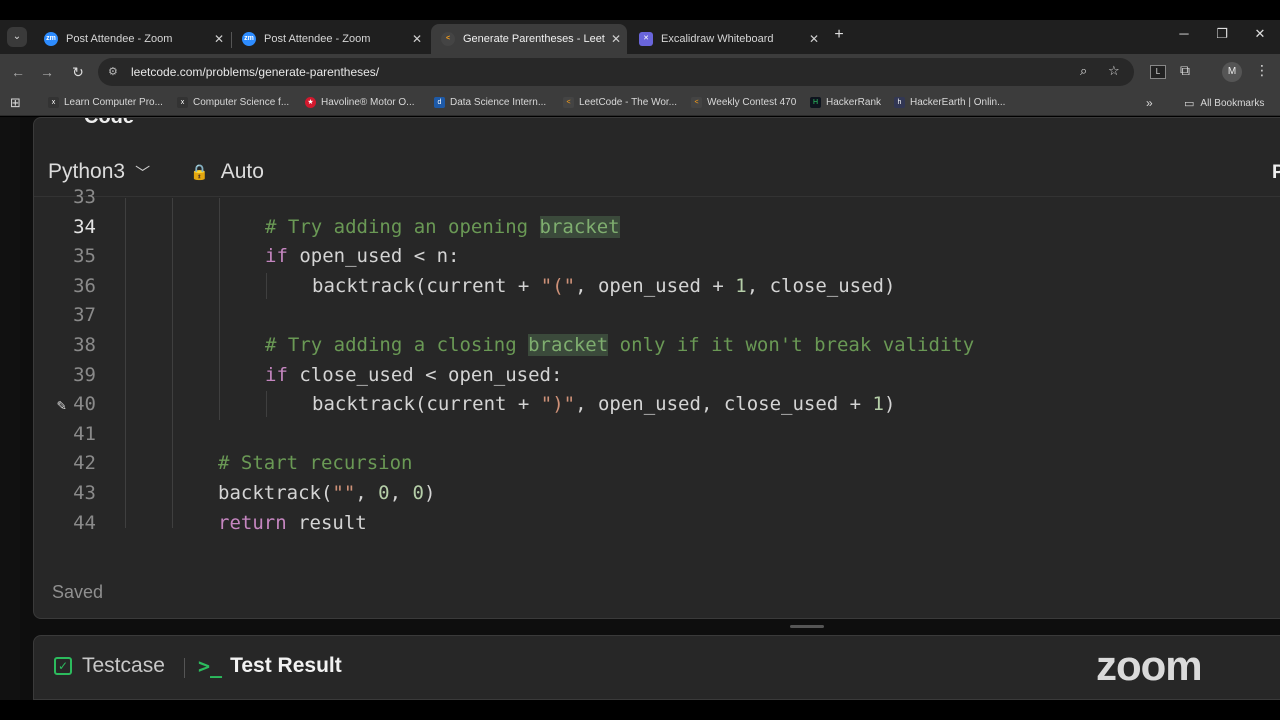 The image size is (1280, 720). What do you see at coordinates (839, 35) in the screenshot?
I see `new-tab-icon: +` at bounding box center [839, 35].